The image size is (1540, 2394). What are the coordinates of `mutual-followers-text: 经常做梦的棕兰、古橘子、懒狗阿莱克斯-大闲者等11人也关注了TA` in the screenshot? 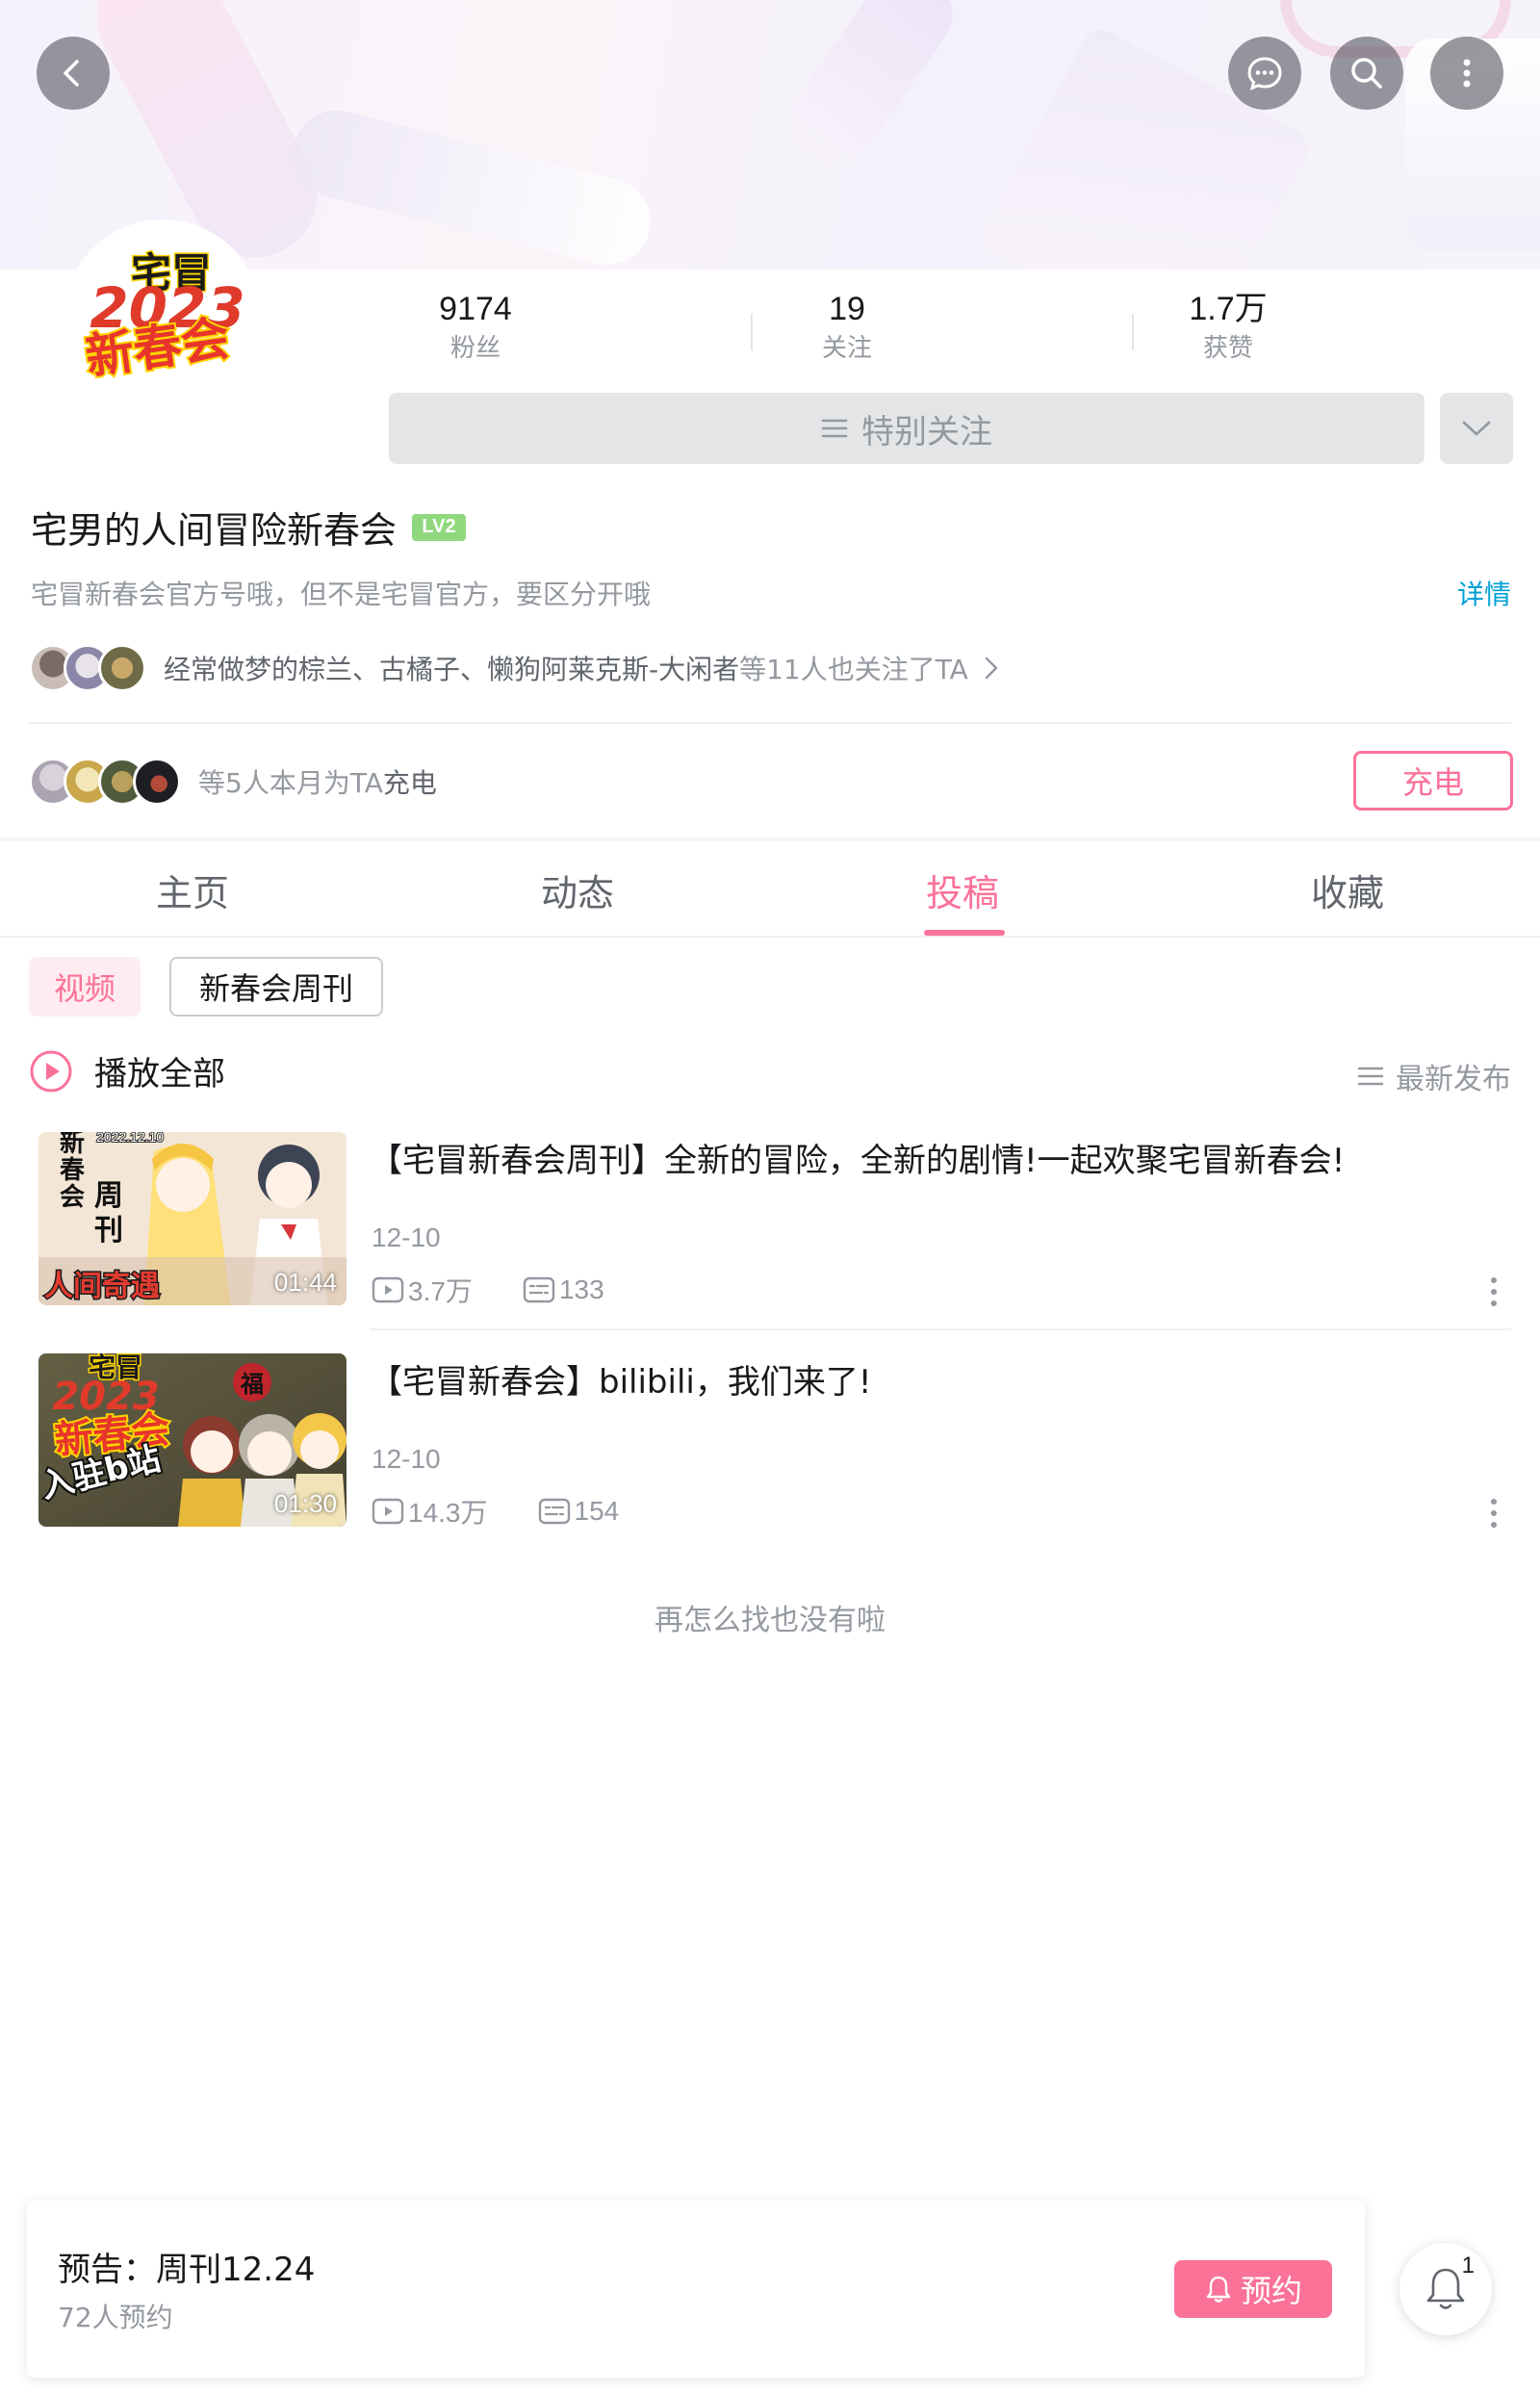 It's located at (566, 668).